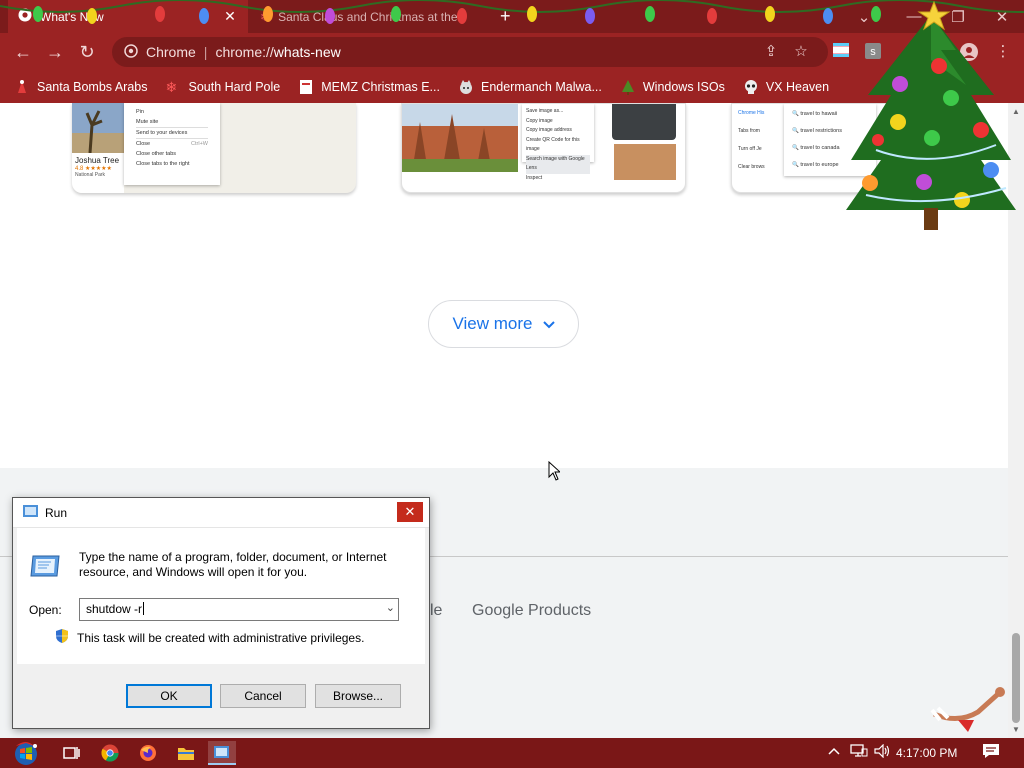 The height and width of the screenshot is (768, 1024). Describe the element at coordinates (45, 610) in the screenshot. I see `open-label: Open:` at that location.